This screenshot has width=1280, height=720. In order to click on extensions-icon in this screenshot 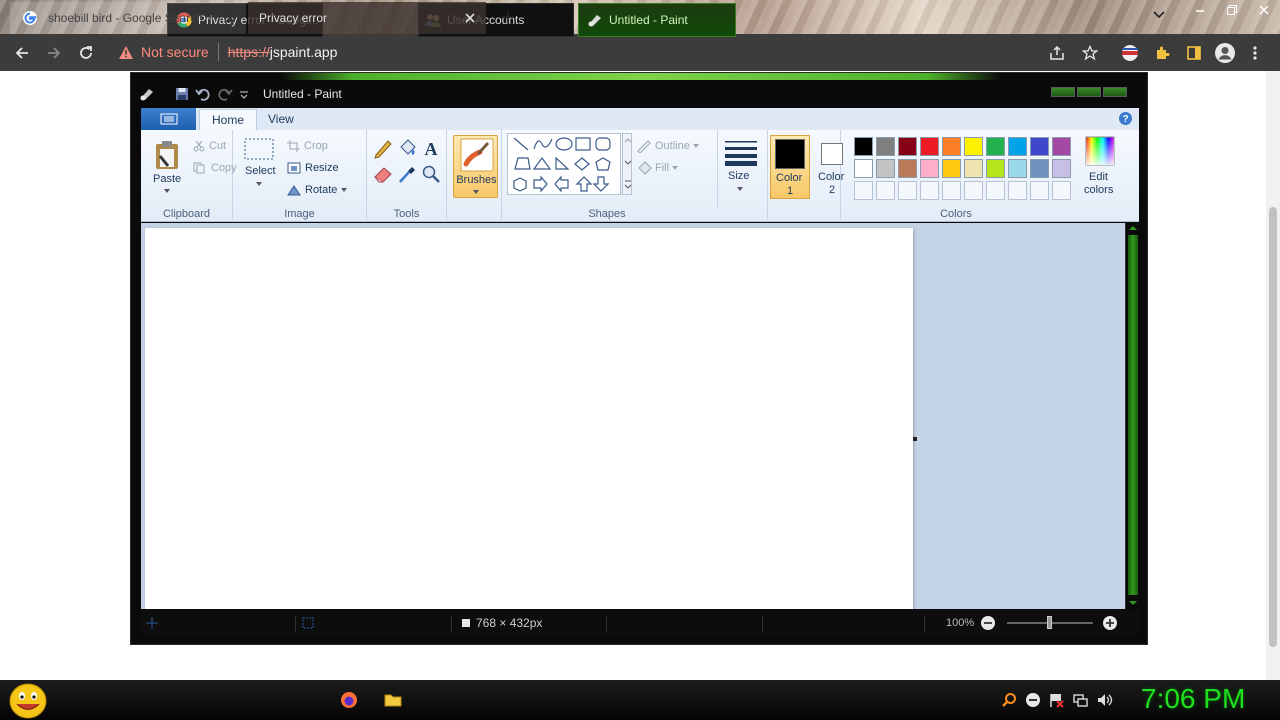, I will do `click(1162, 53)`.